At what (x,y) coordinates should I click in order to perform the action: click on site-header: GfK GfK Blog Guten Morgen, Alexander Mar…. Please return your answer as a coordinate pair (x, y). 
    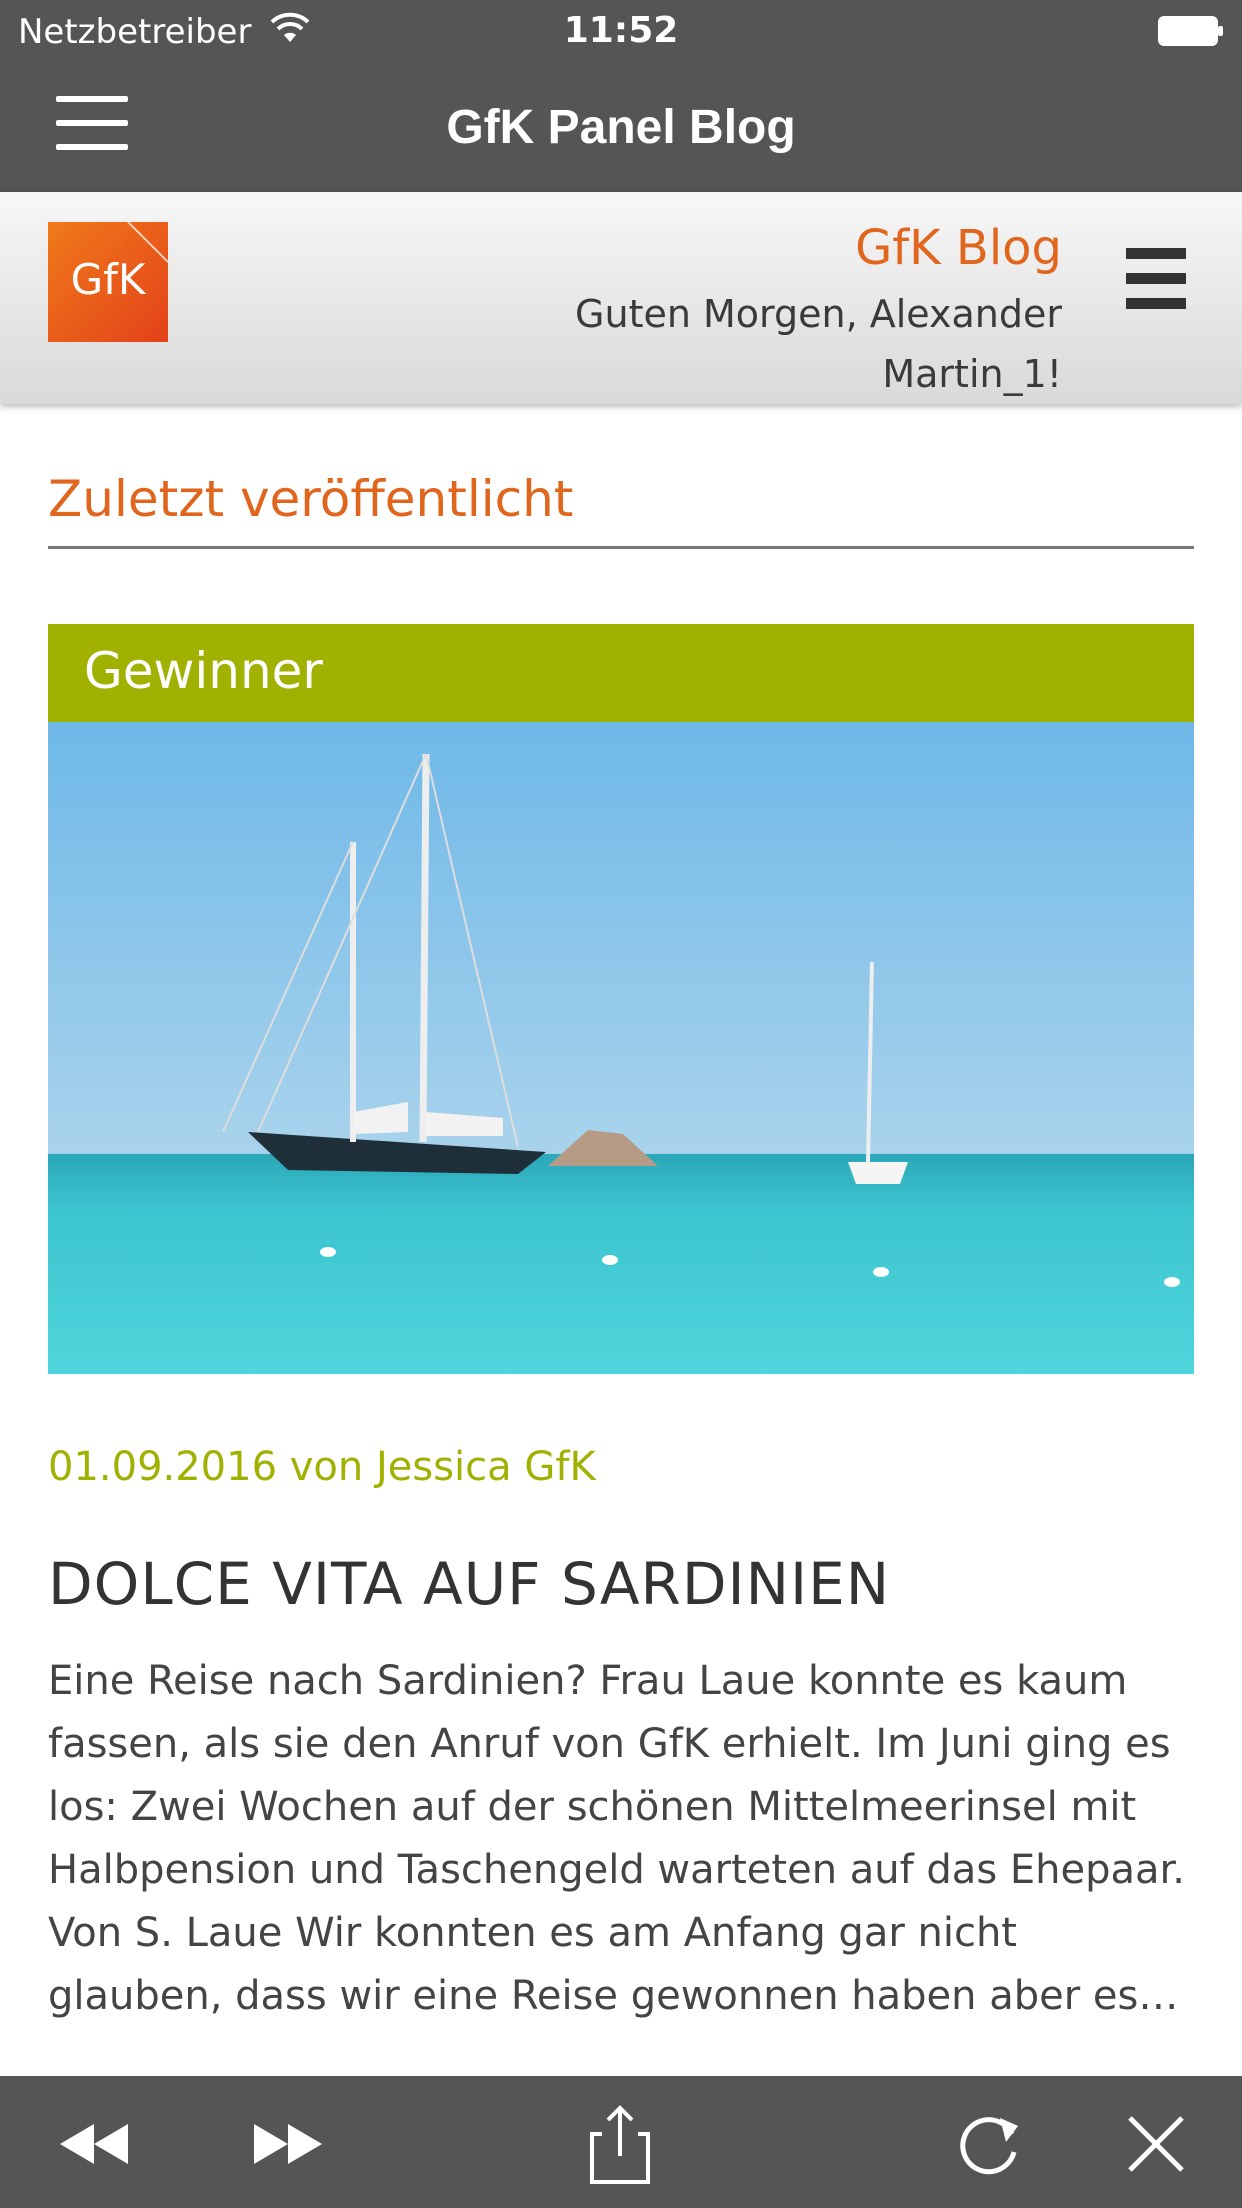
    Looking at the image, I should click on (621, 298).